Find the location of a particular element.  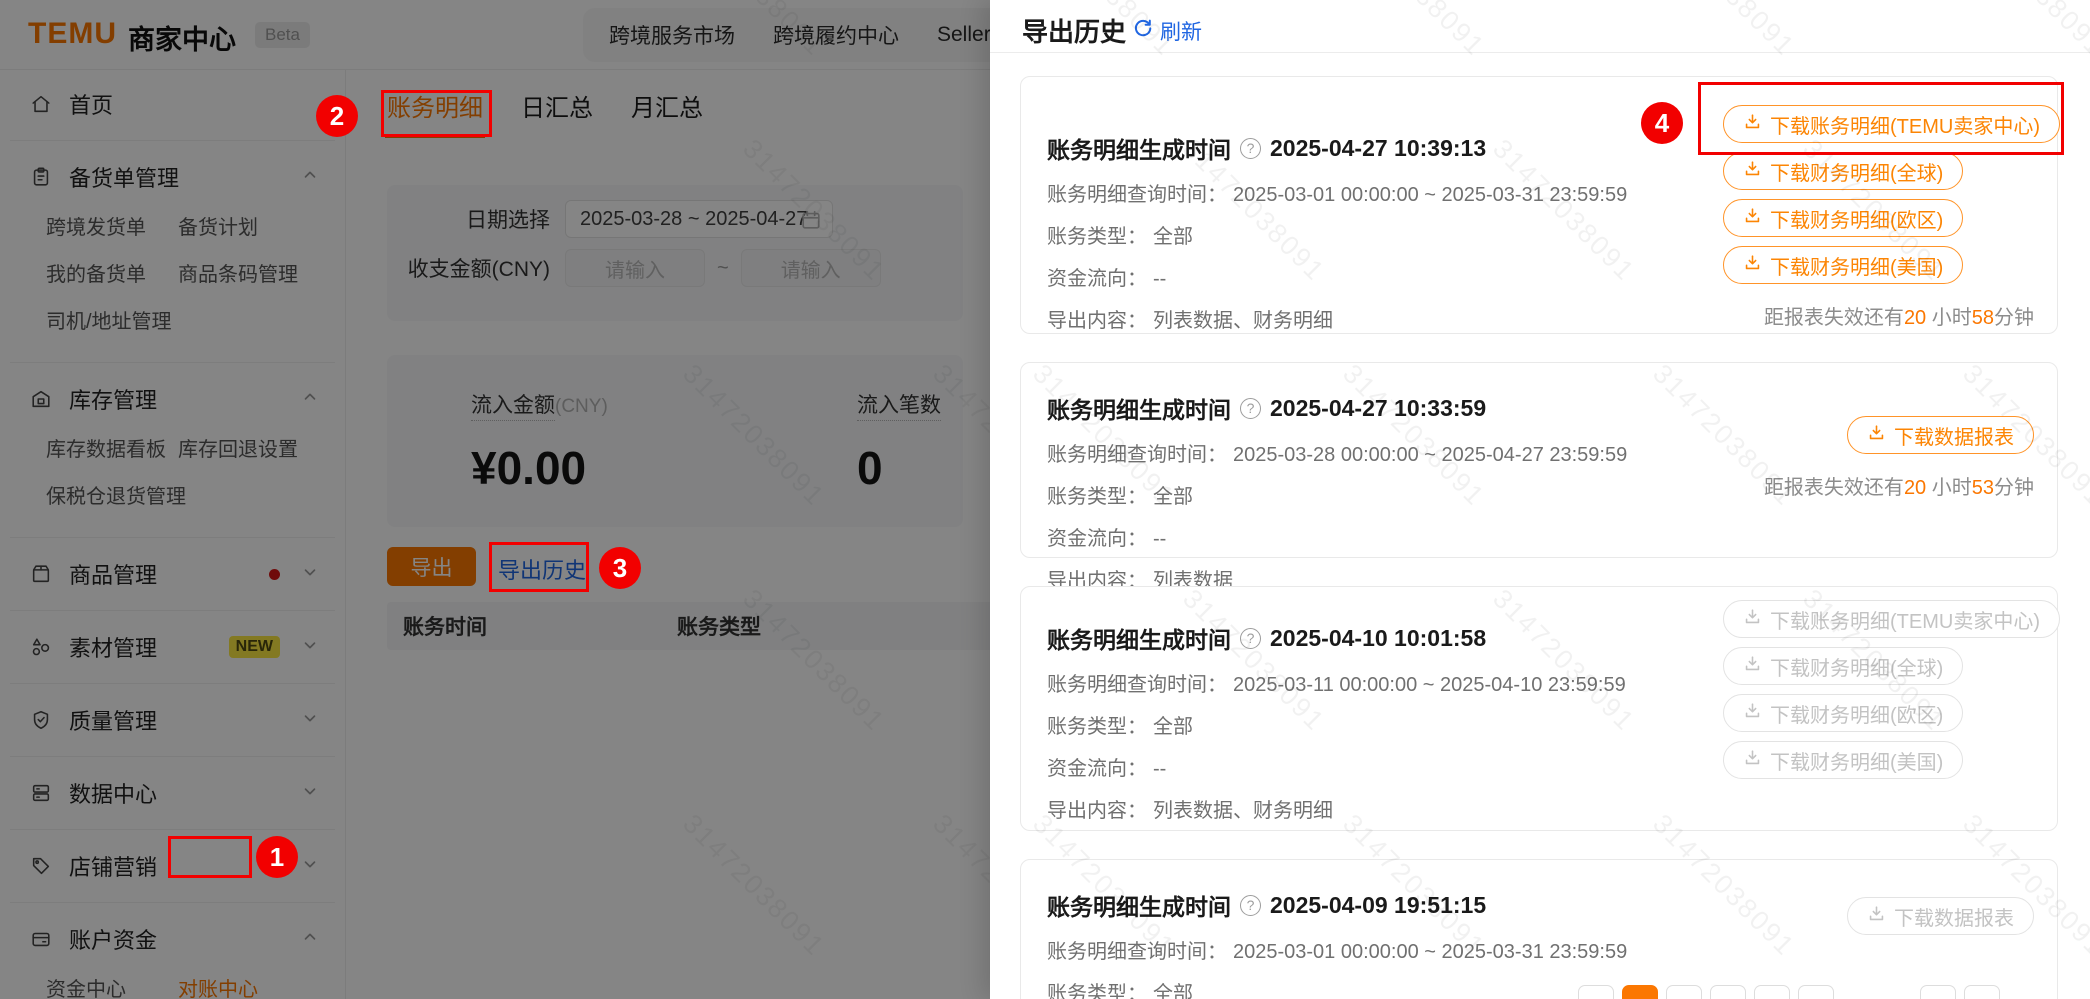

report-expiry-countdown: 距报表失效还有20 小时58分钟 is located at coordinates (1898, 318).